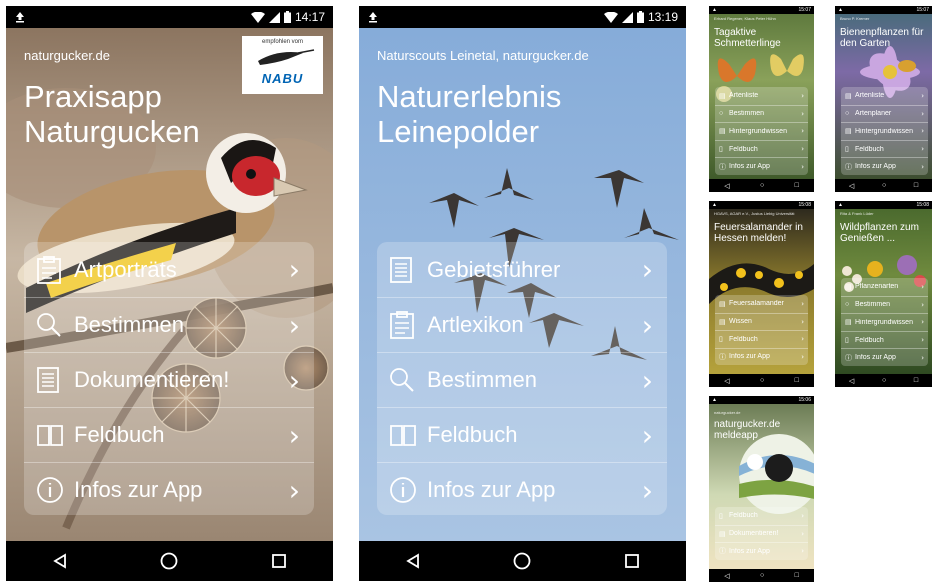 This screenshot has height=583, width=932. I want to click on status-time: 13:19, so click(662, 17).